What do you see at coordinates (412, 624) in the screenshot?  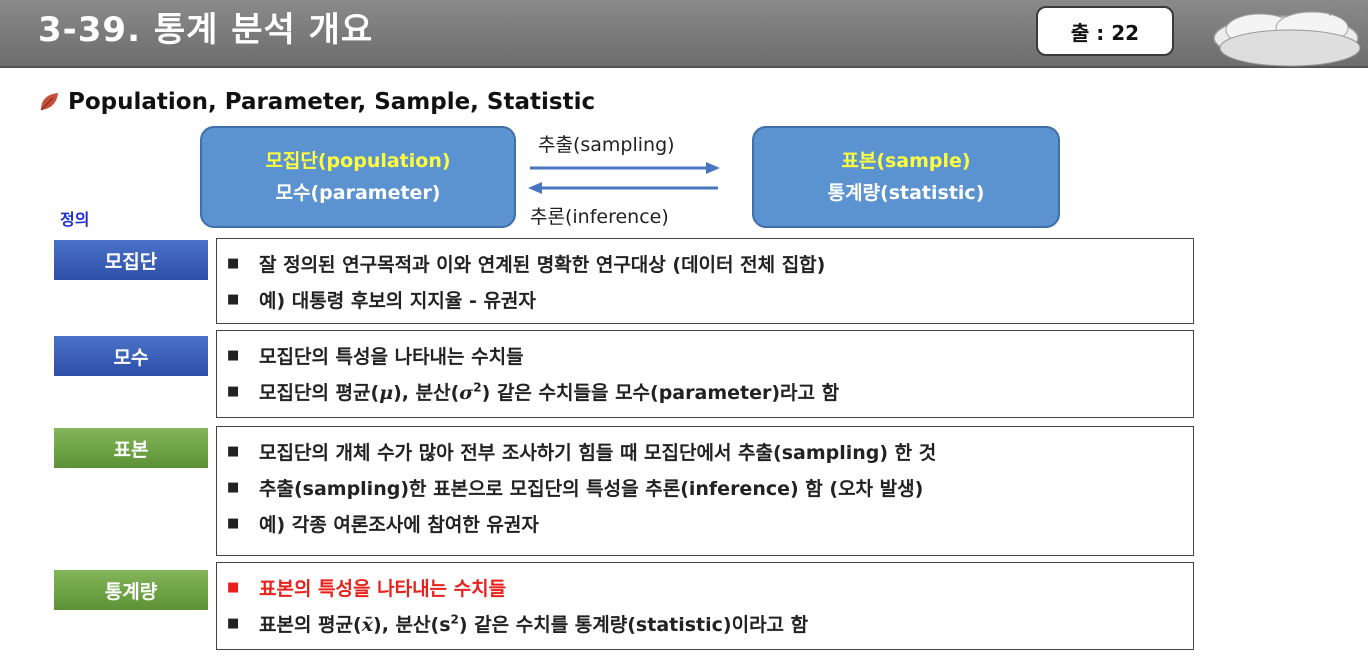 I see `formula-part: ), 분산(s` at bounding box center [412, 624].